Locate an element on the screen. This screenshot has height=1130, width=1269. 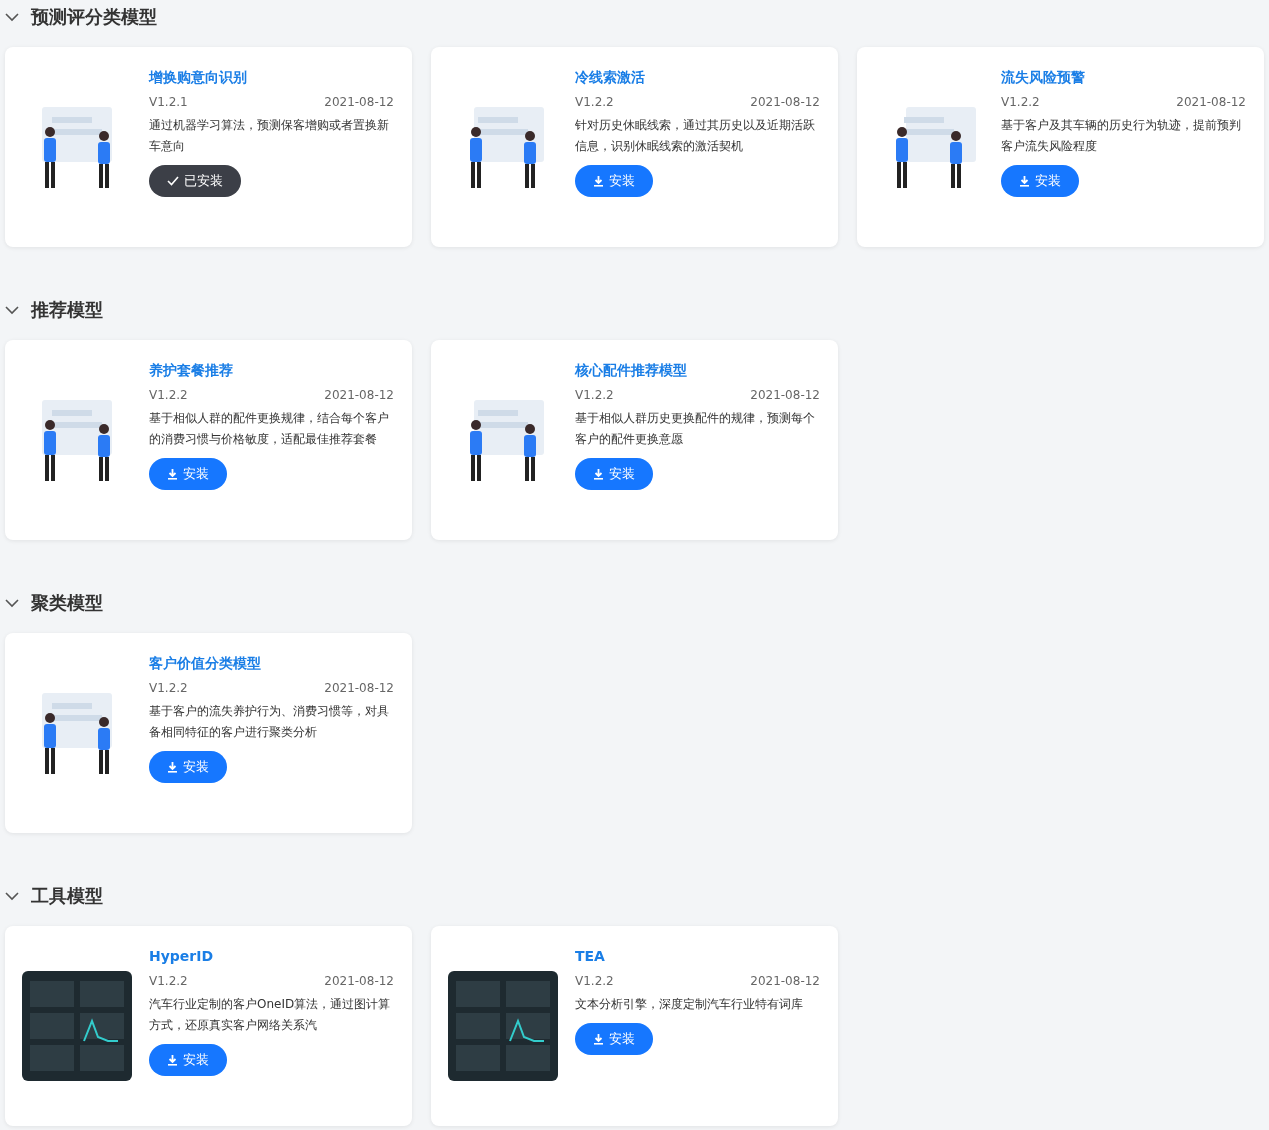
model-description: 基于相似人群的配件更换规律，结合每个客户的消费习惯与价格敏度，适配最佳推荐套餐 is located at coordinates (269, 429).